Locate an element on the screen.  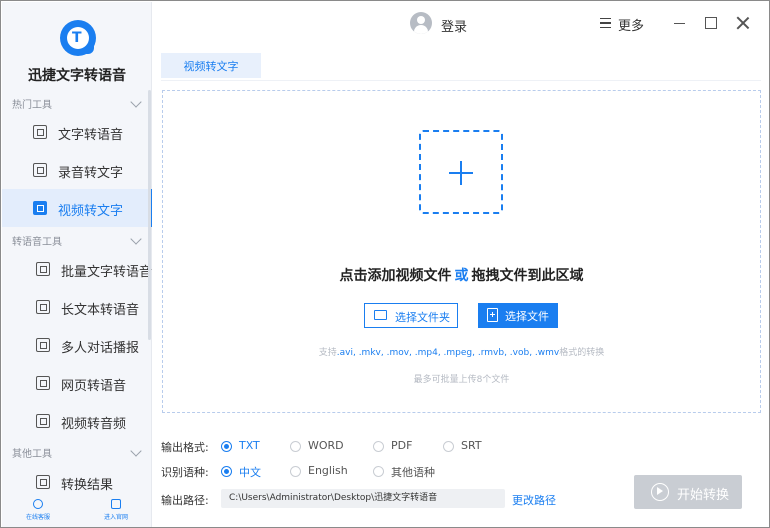
format-option-label: PDF is located at coordinates (402, 445).